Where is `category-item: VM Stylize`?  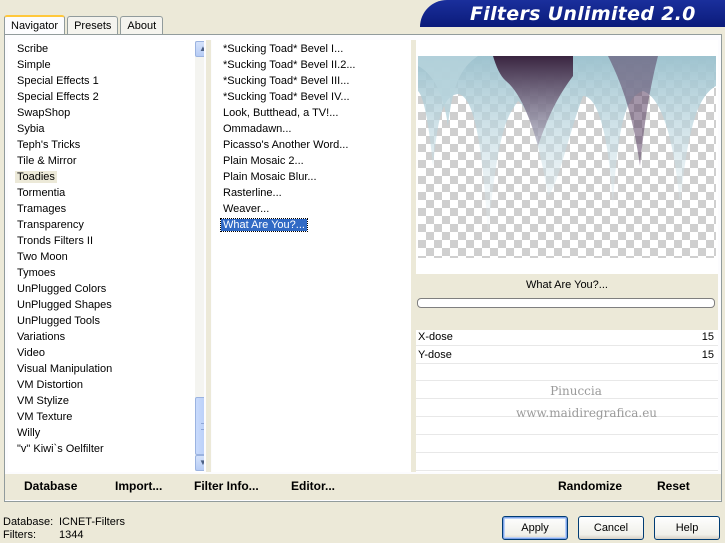 category-item: VM Stylize is located at coordinates (104, 401).